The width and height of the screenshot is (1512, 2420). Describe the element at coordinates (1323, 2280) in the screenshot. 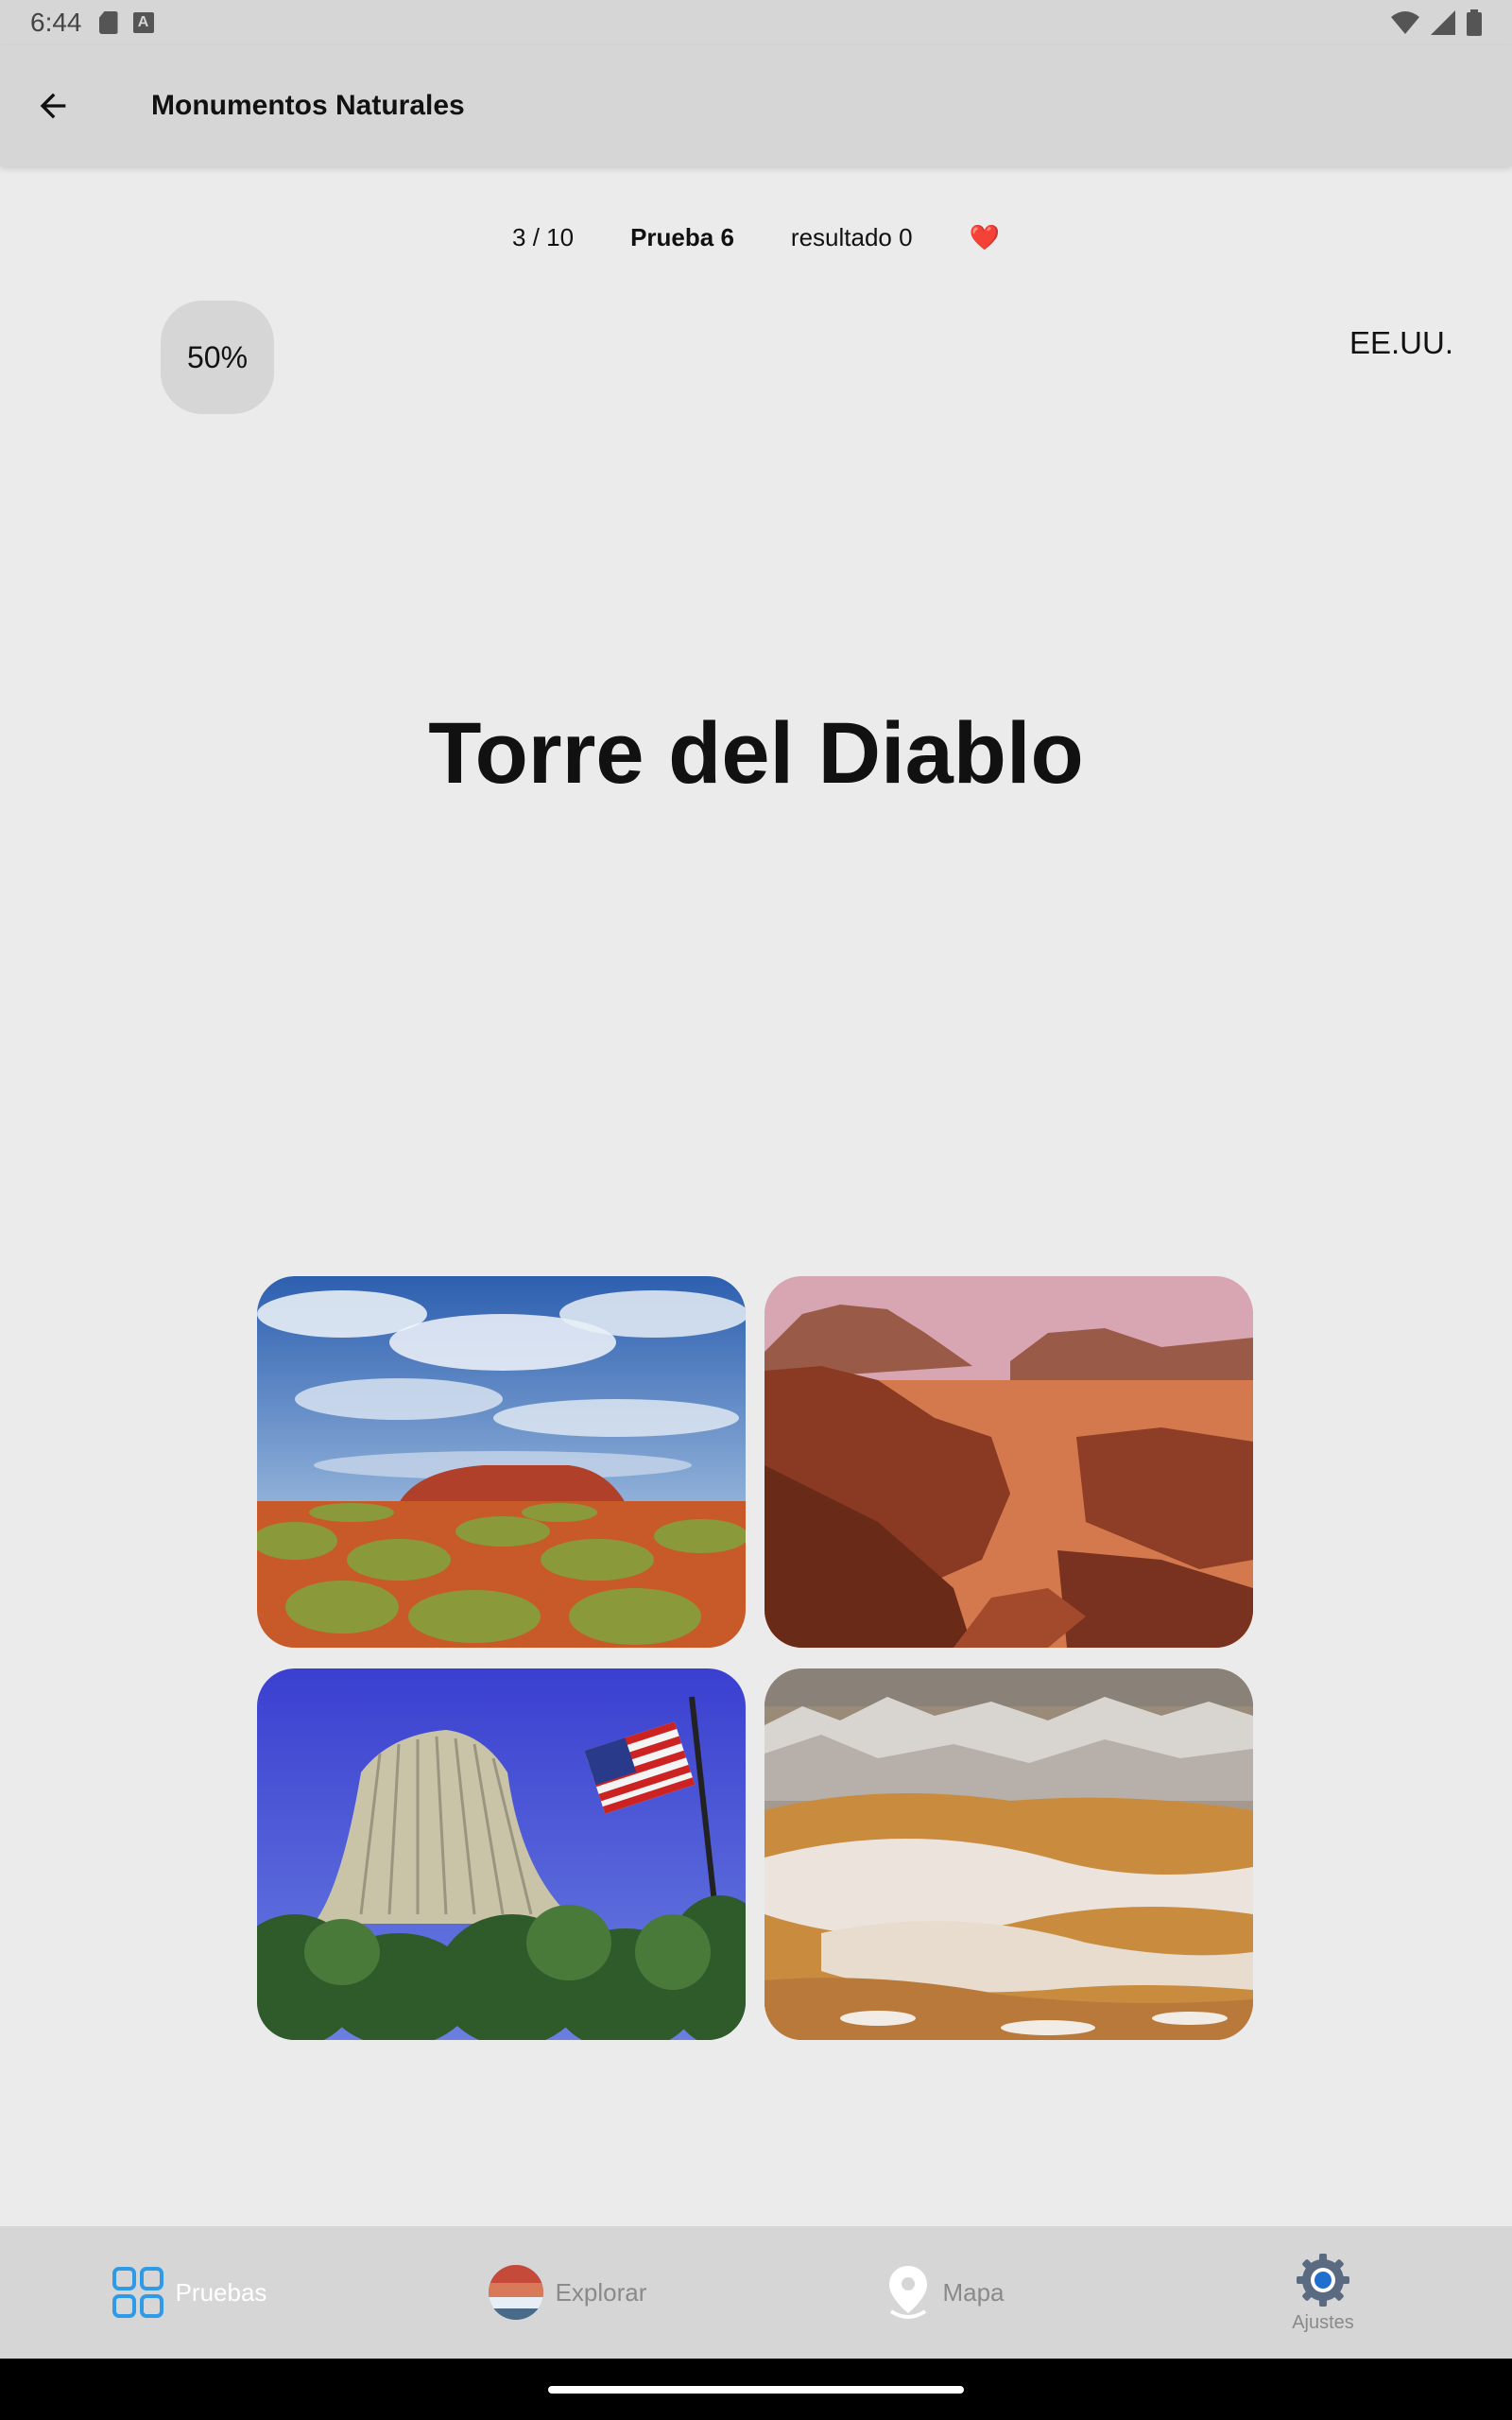

I see `gear-icon` at that location.